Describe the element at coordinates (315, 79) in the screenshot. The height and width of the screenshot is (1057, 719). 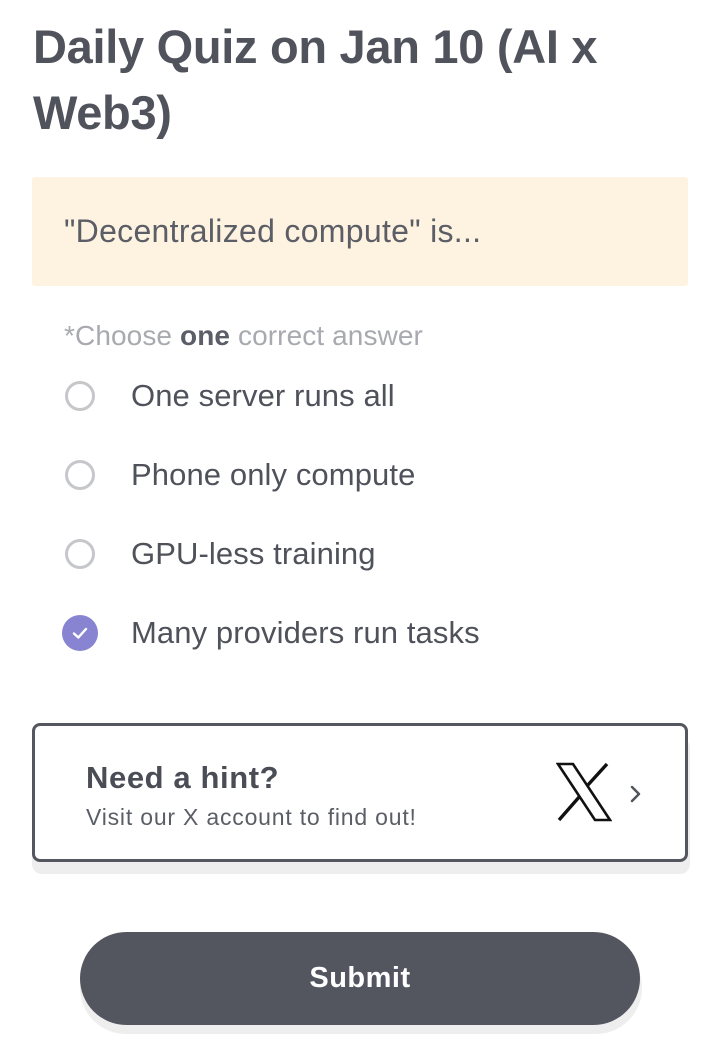
I see `quiz-title: Daily Quiz on Jan 10 (AI x Web3)` at that location.